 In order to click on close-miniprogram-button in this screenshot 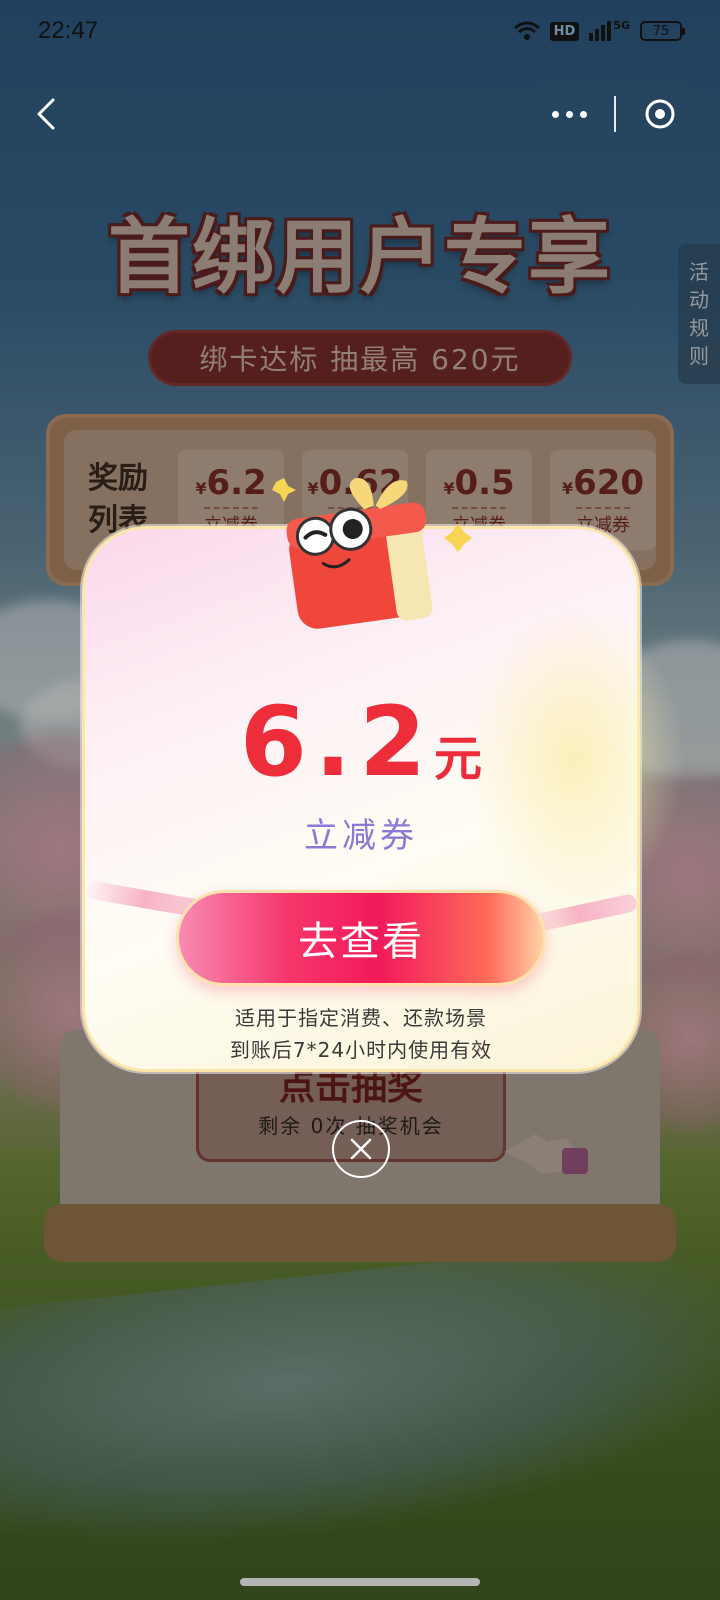, I will do `click(660, 114)`.